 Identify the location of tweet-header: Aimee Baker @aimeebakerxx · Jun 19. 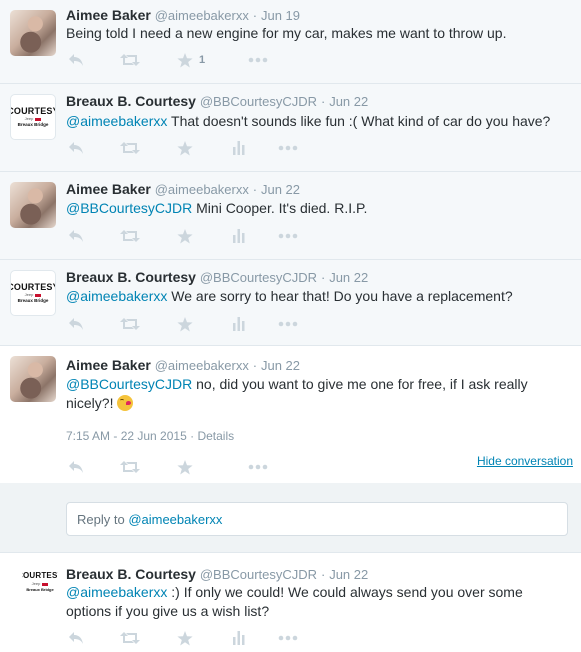
(183, 15).